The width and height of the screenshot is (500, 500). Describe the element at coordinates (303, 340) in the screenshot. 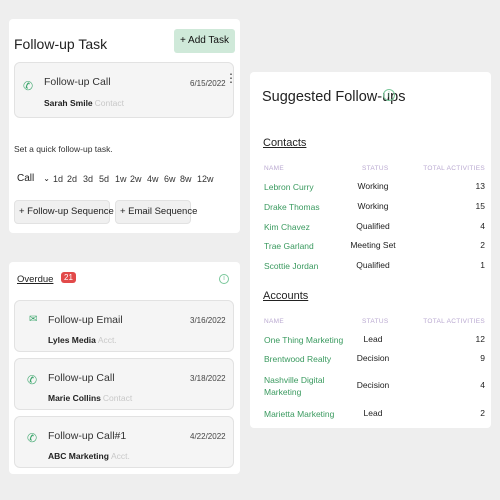

I see `account-name-link: One Thing Marketing` at that location.